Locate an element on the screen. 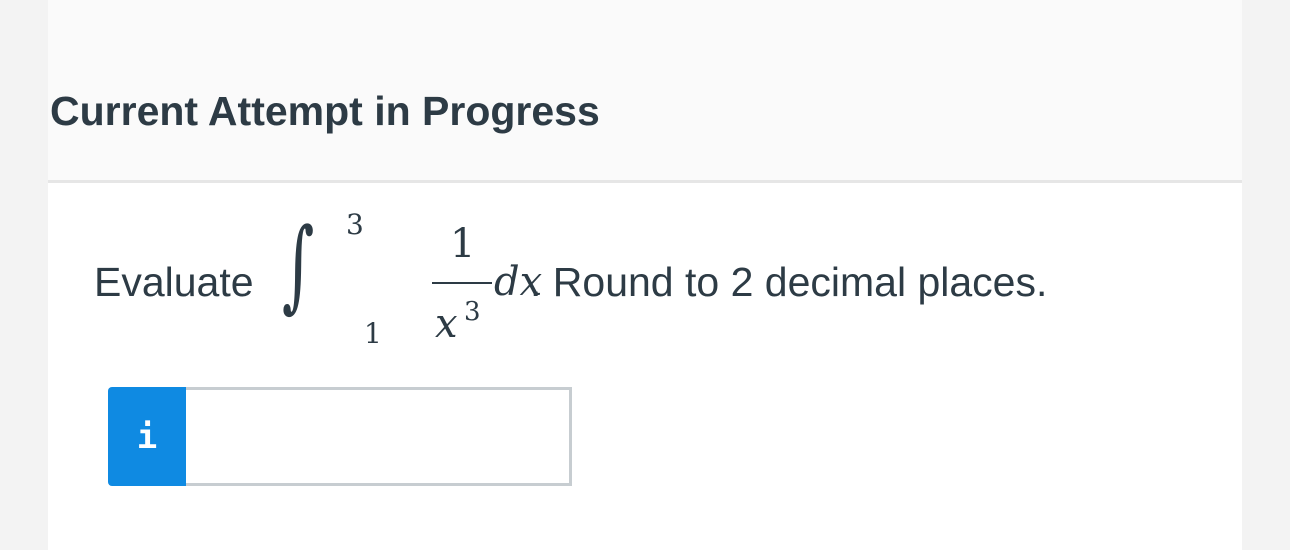  answer-row: i is located at coordinates (341, 436).